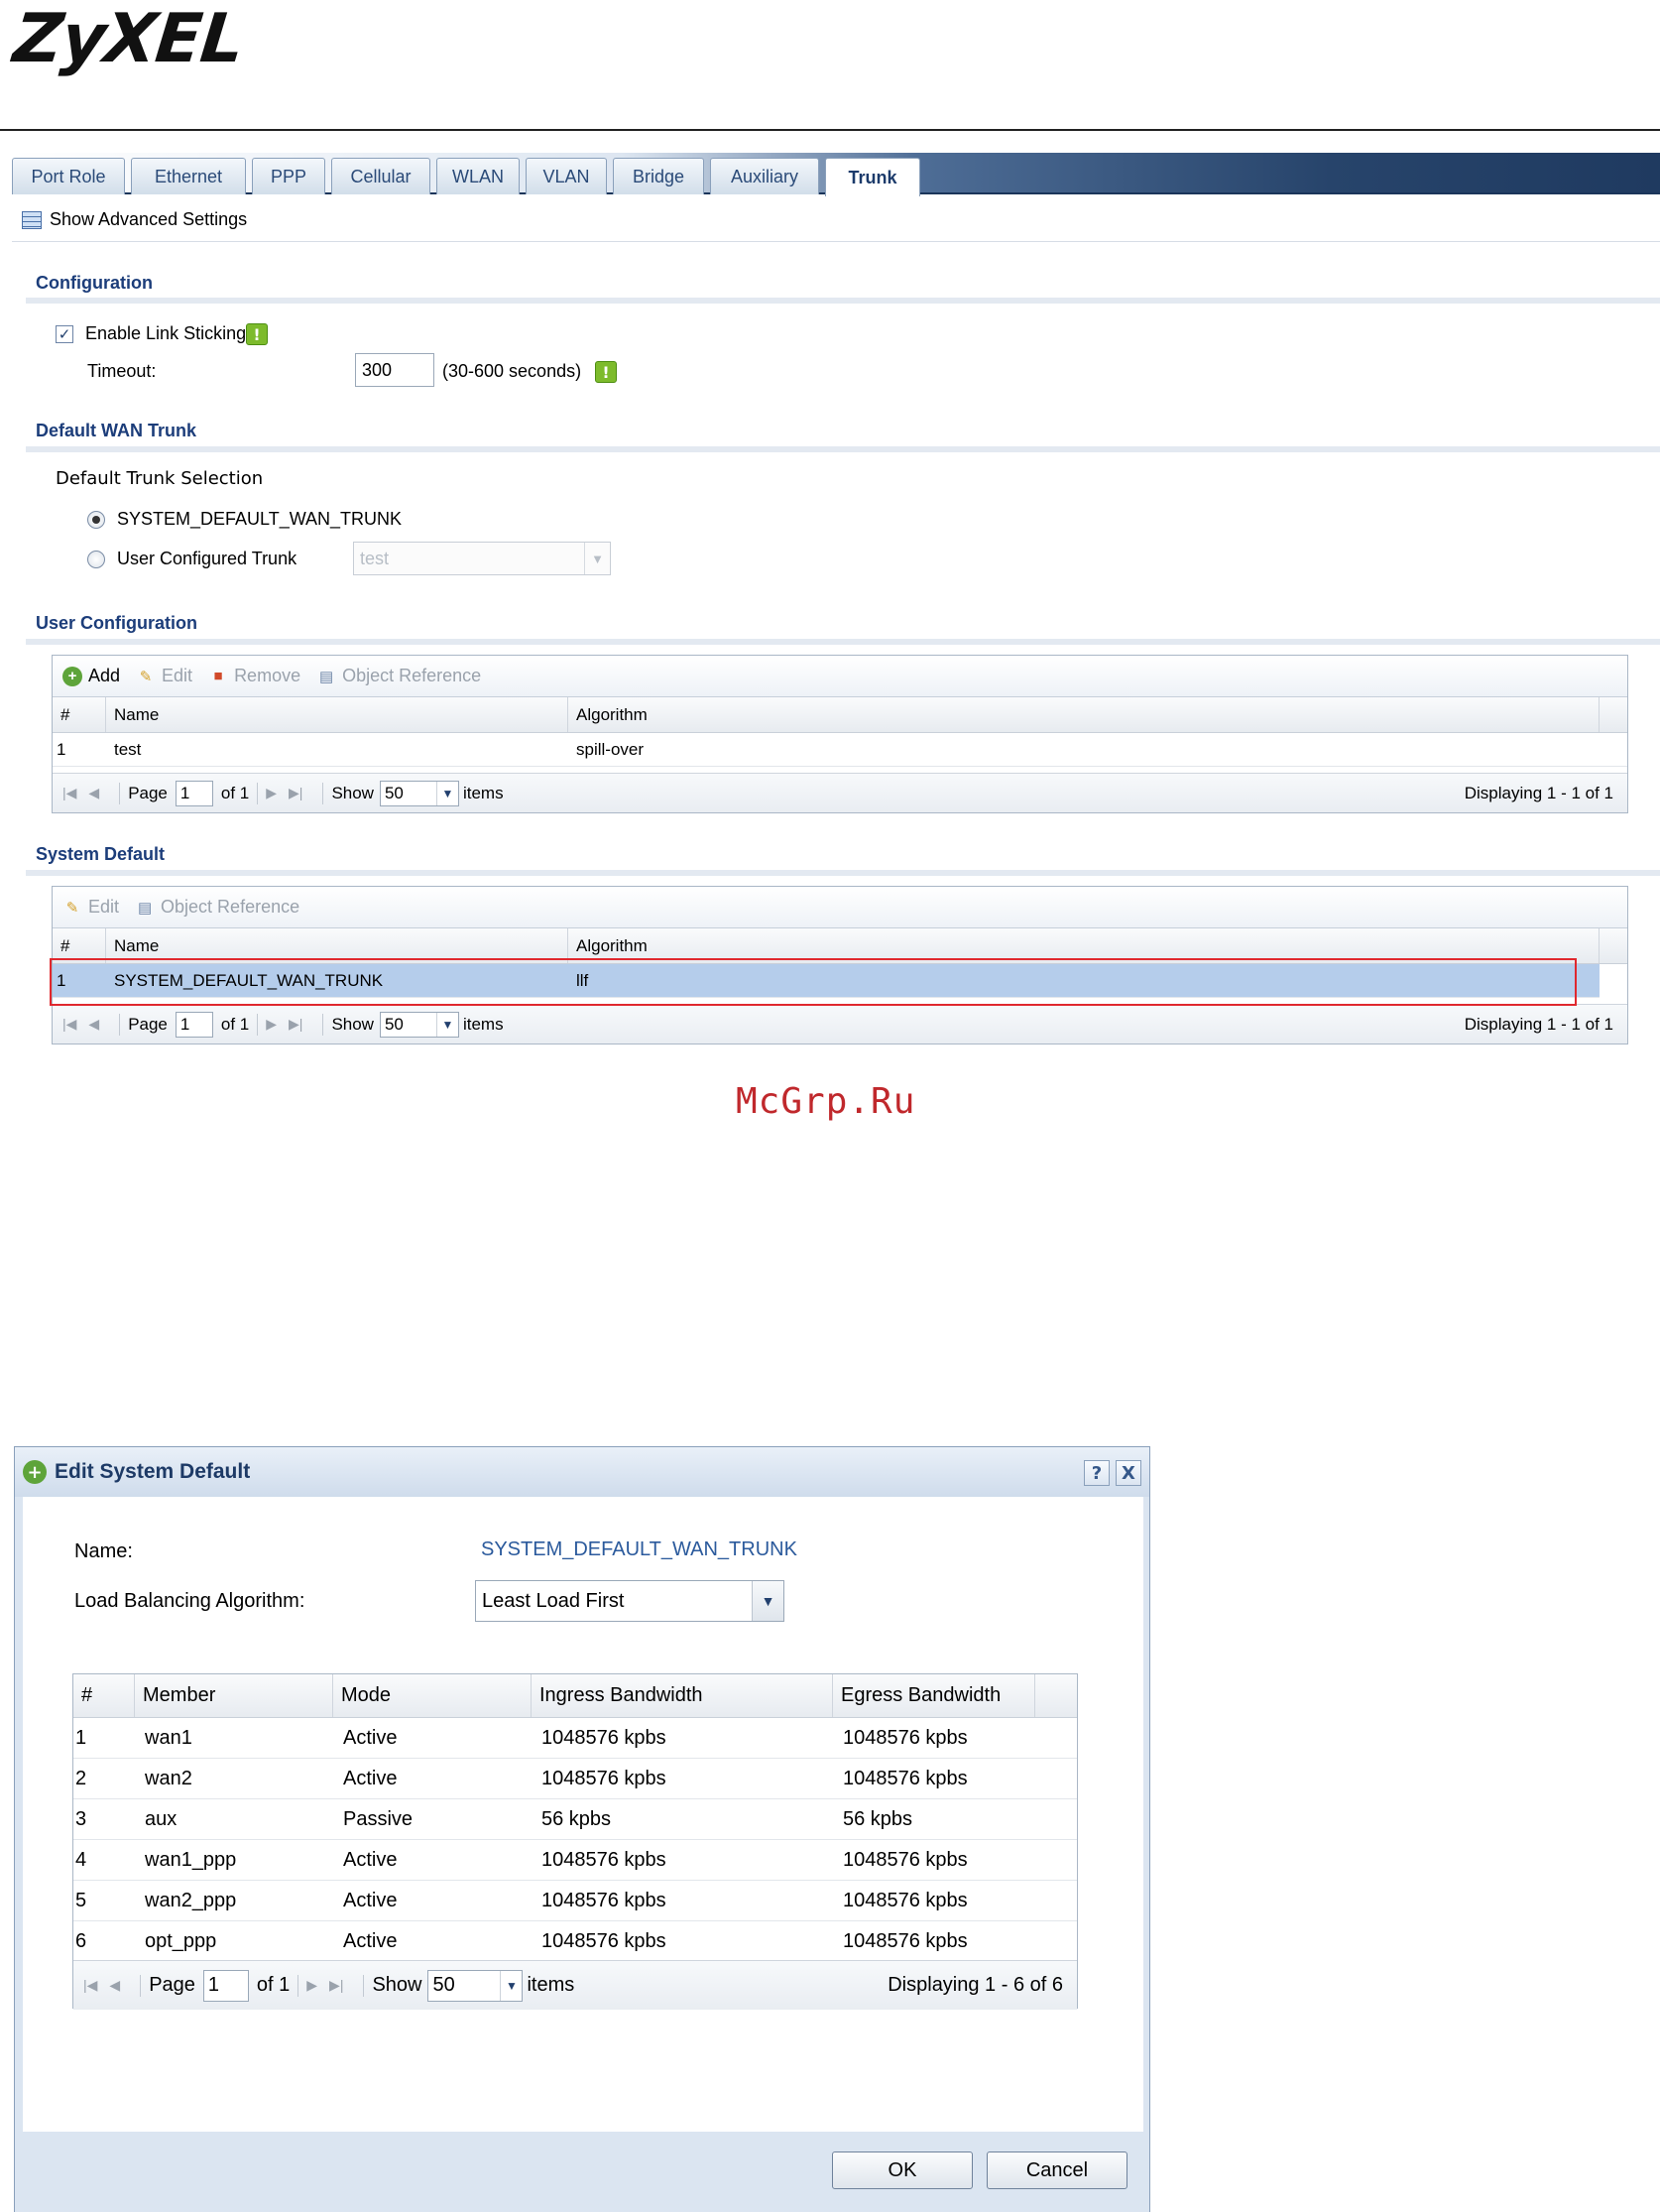 The height and width of the screenshot is (2212, 1660). What do you see at coordinates (603, 1940) in the screenshot?
I see `row-ingress: 1048576 kpbs` at bounding box center [603, 1940].